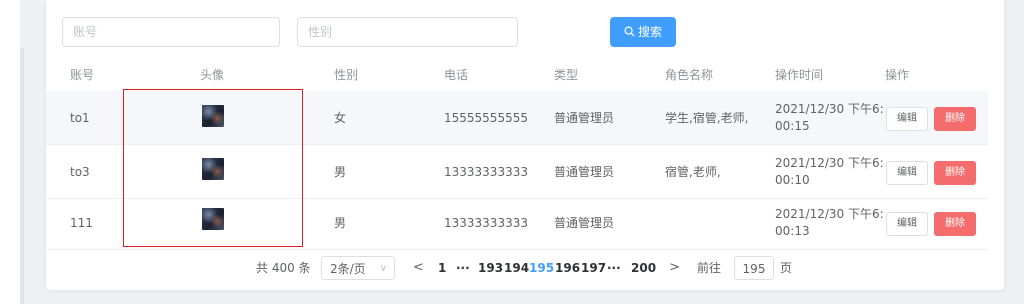 Image resolution: width=1024 pixels, height=304 pixels. Describe the element at coordinates (340, 118) in the screenshot. I see `cell-gender: 女` at that location.